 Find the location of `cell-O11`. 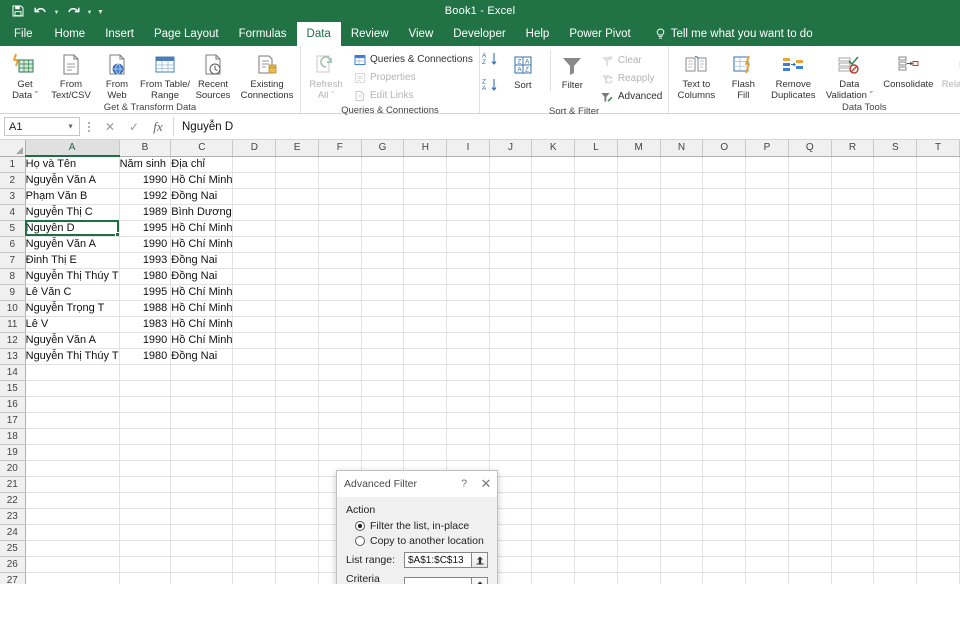

cell-O11 is located at coordinates (724, 324).